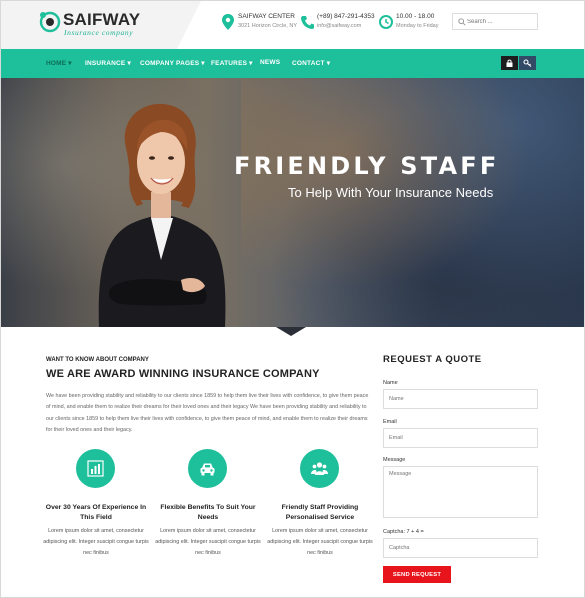 The image size is (585, 598). What do you see at coordinates (99, 32) in the screenshot?
I see `brand-tagline: Insurance company` at bounding box center [99, 32].